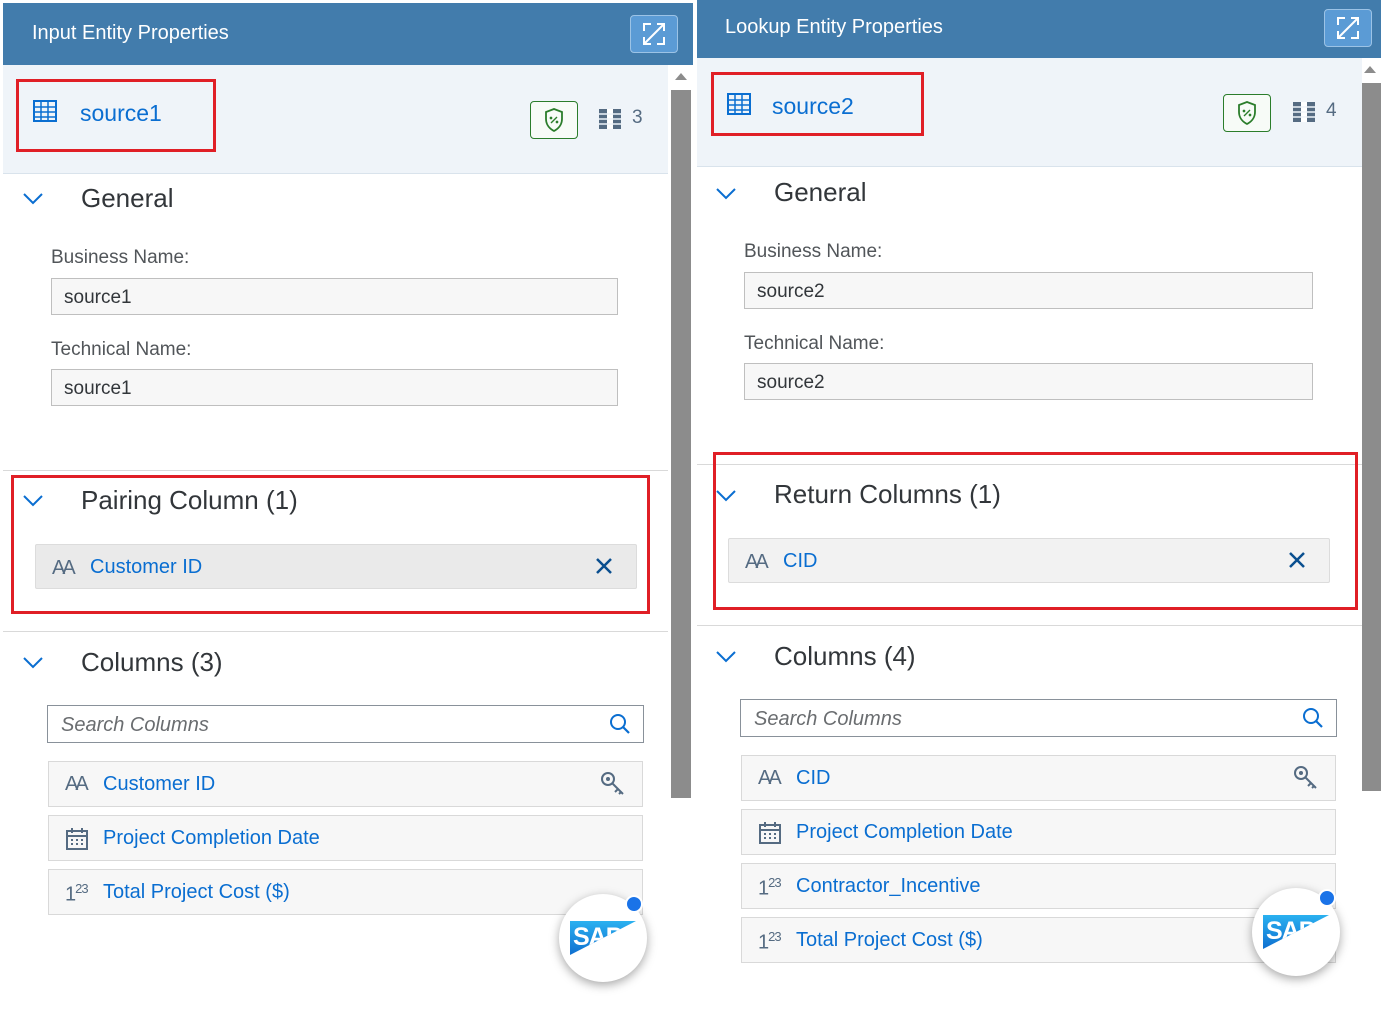 This screenshot has height=1015, width=1381. What do you see at coordinates (1038, 886) in the screenshot?
I see `column-item-contractor-incentive: 123 Contractor_Incentive` at bounding box center [1038, 886].